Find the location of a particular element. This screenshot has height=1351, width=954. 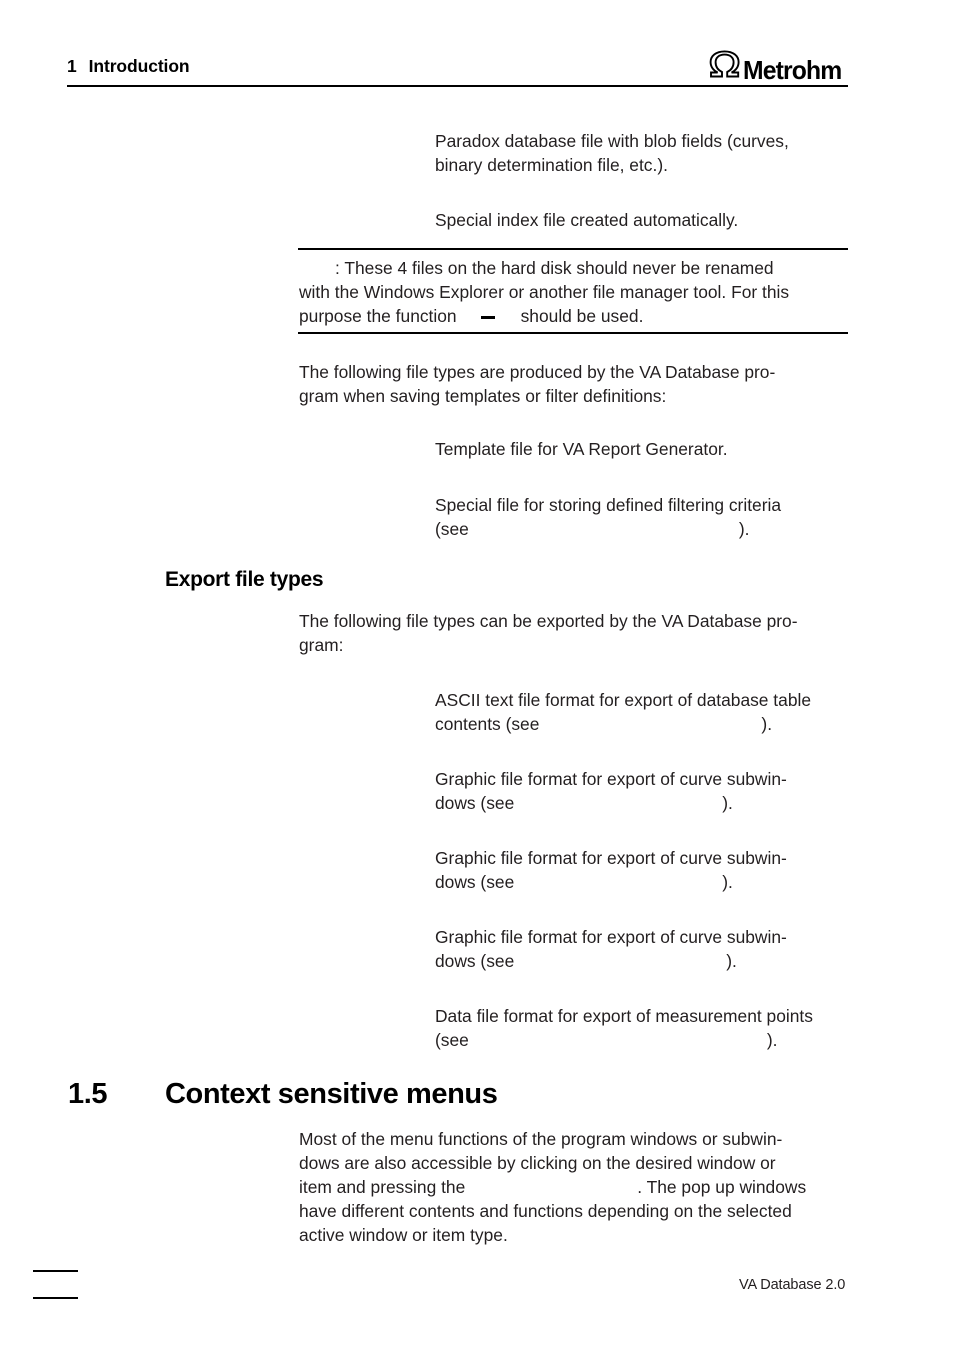

note-box-bottom-rule is located at coordinates (573, 333).